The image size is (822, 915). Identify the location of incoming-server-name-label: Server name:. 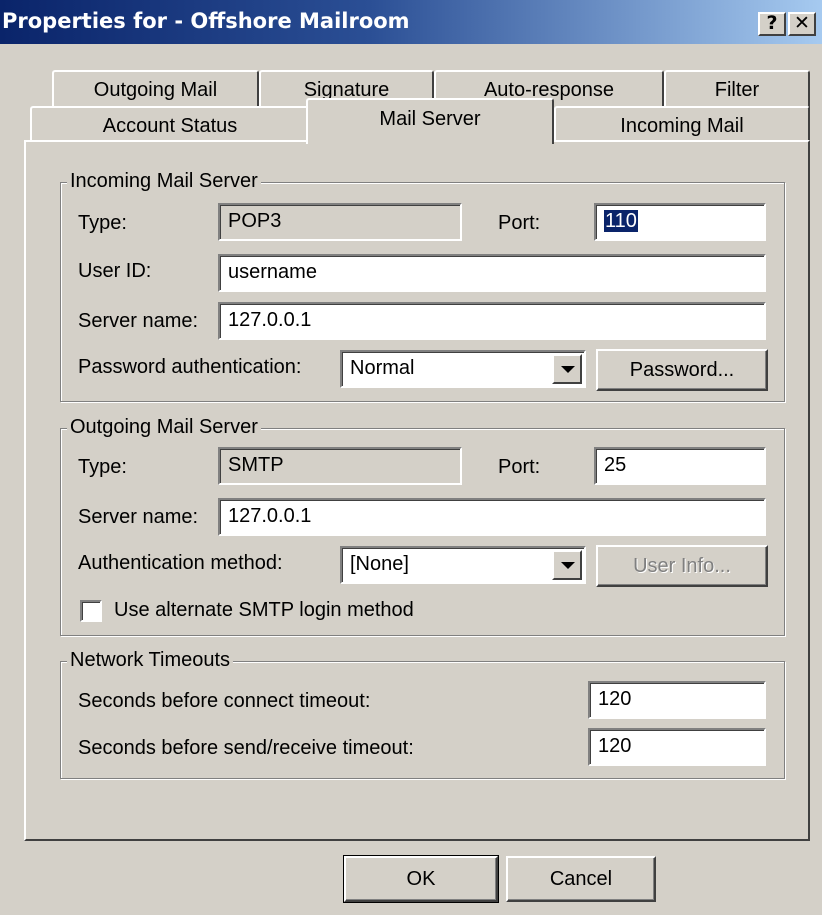
(138, 321).